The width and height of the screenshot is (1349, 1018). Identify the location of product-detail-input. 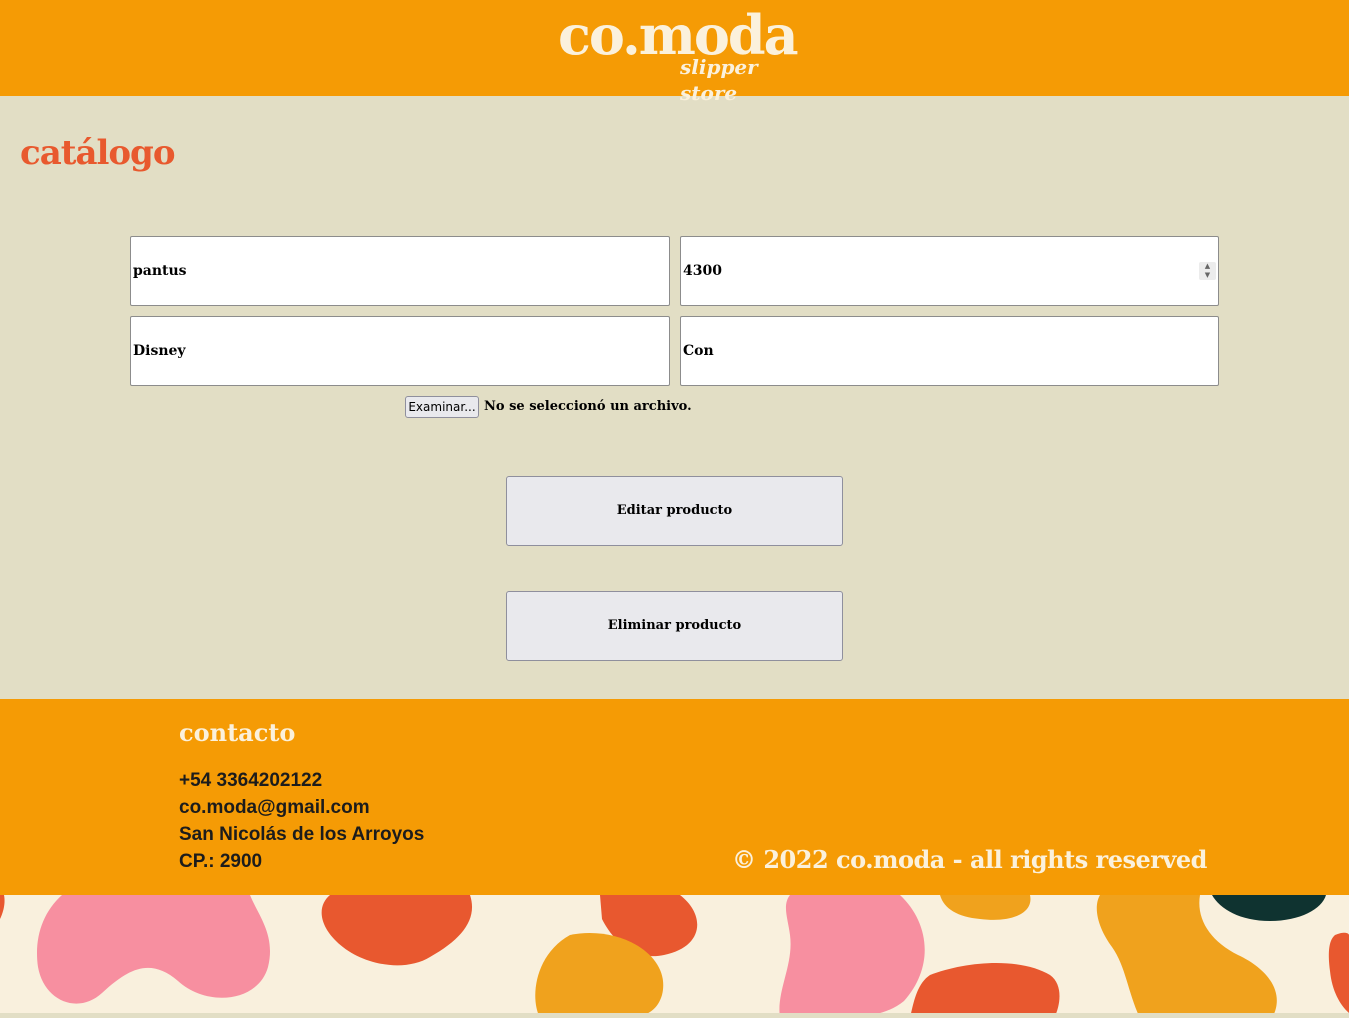
(949, 351).